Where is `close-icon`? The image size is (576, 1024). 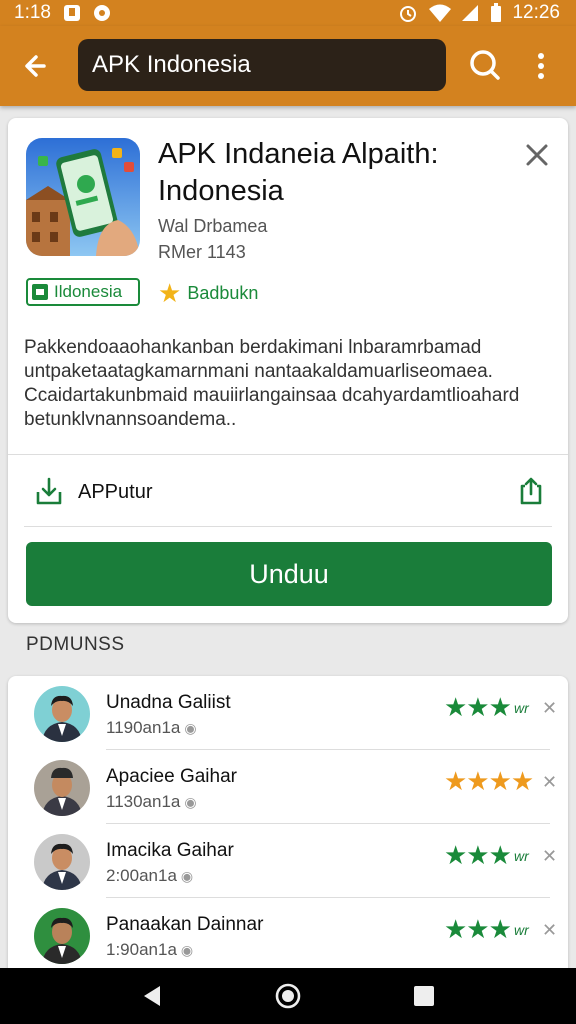
close-icon is located at coordinates (537, 155).